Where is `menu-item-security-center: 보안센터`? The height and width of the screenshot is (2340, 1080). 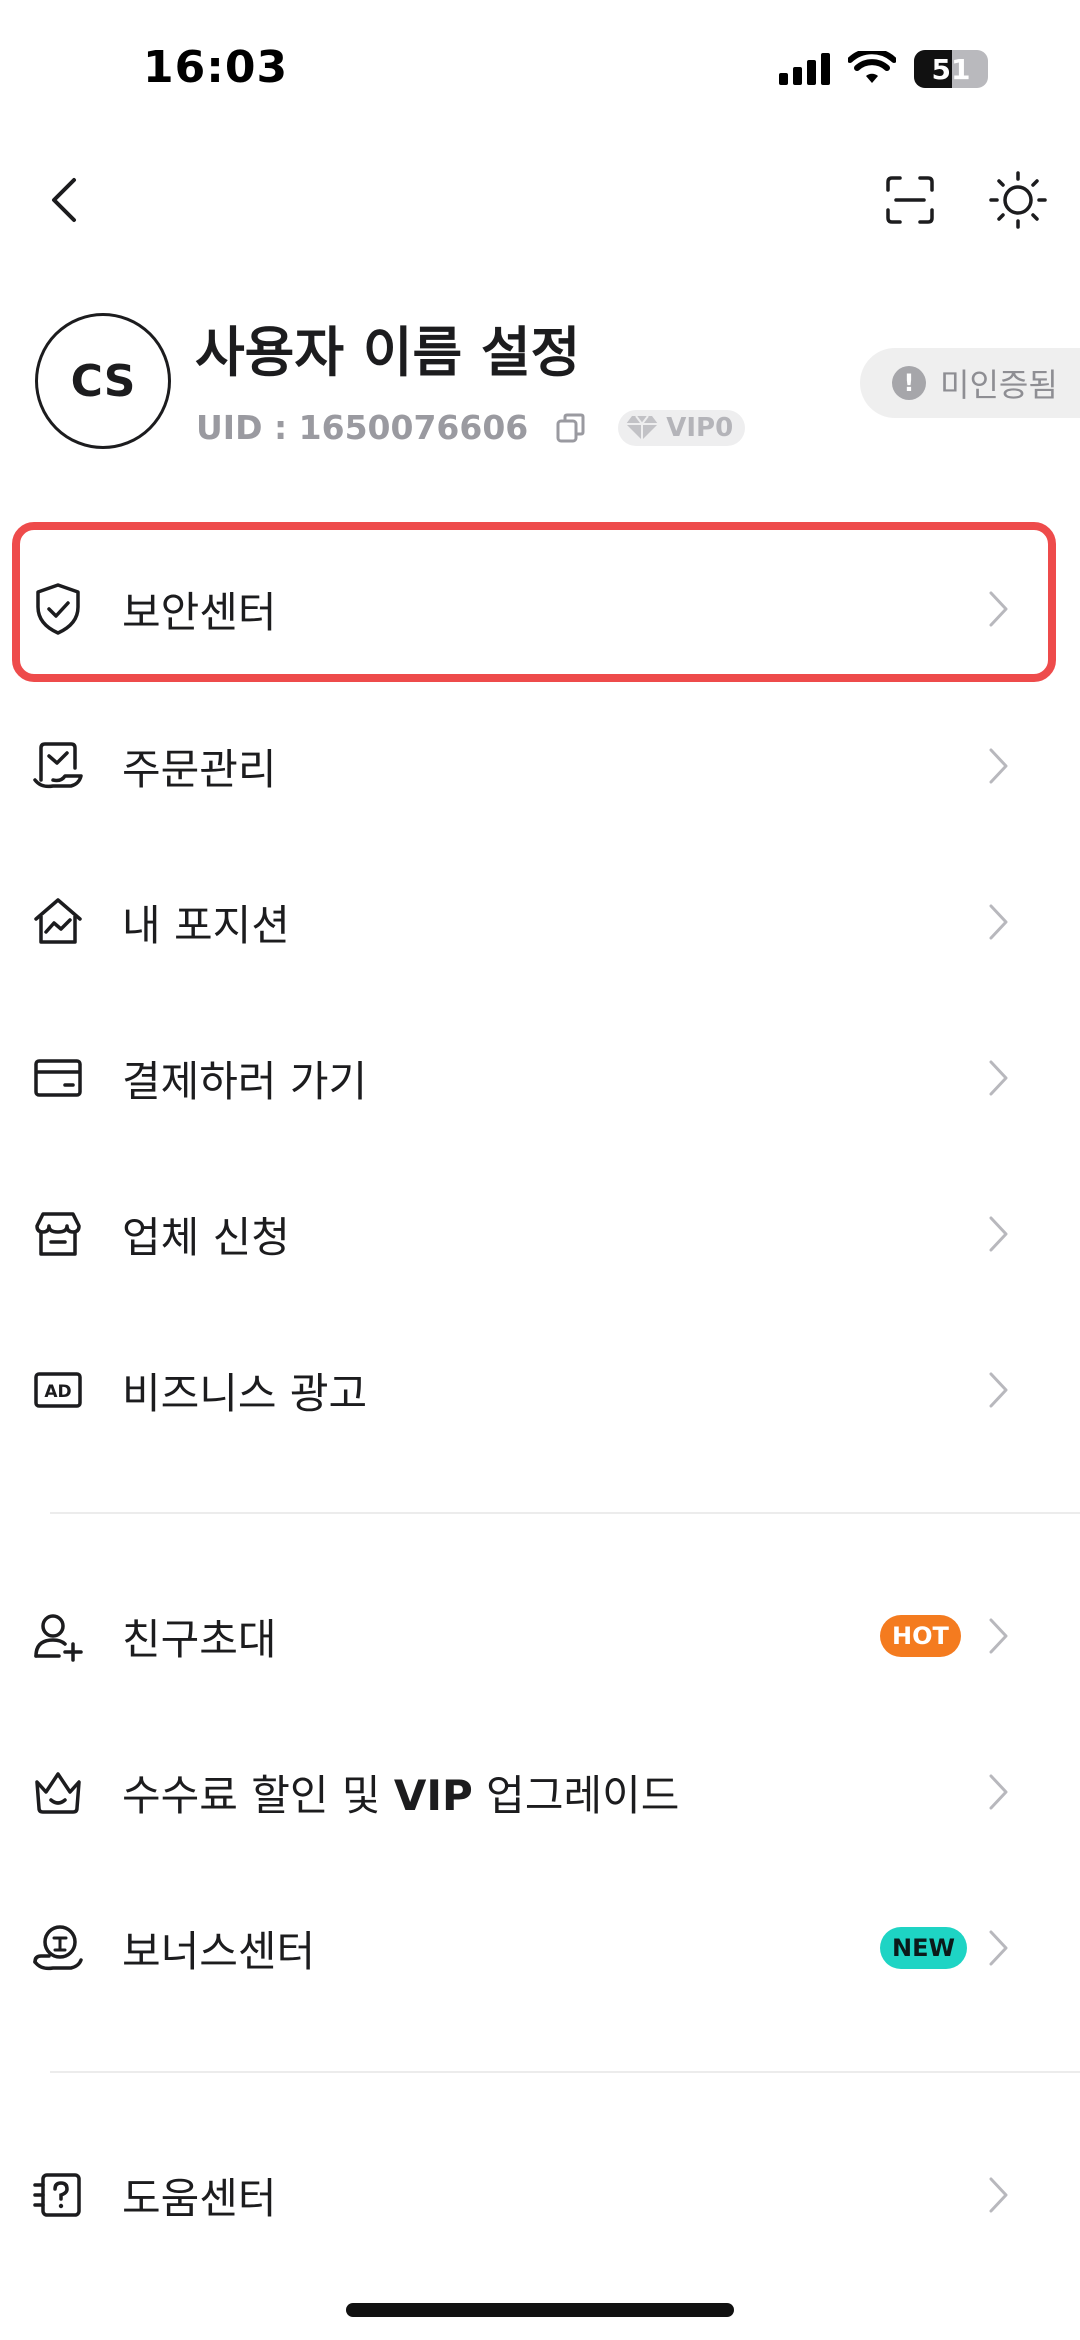
menu-item-security-center: 보안센터 is located at coordinates (540, 609).